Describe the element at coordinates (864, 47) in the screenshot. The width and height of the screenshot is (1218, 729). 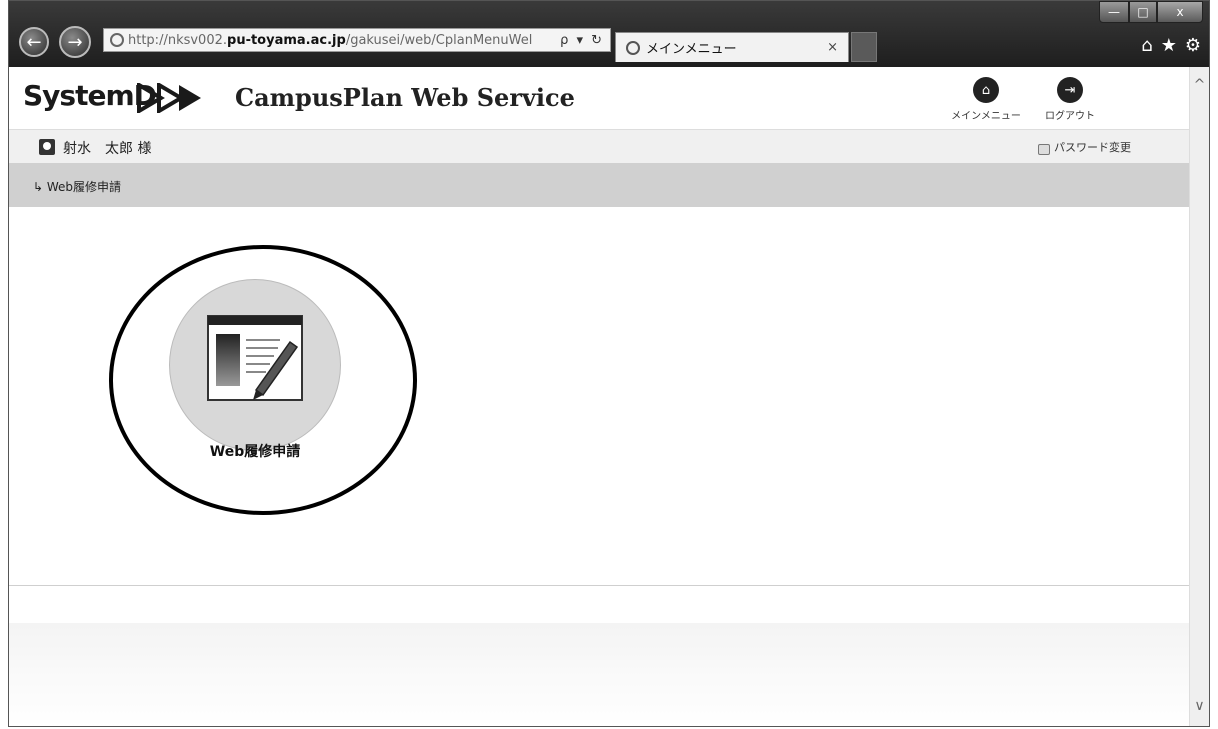
I see `new-tab-button` at that location.